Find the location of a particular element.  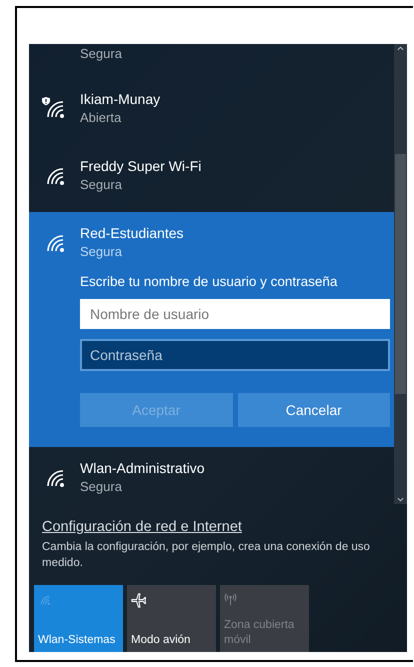

quick-action-tile: Modo avión is located at coordinates (171, 618).